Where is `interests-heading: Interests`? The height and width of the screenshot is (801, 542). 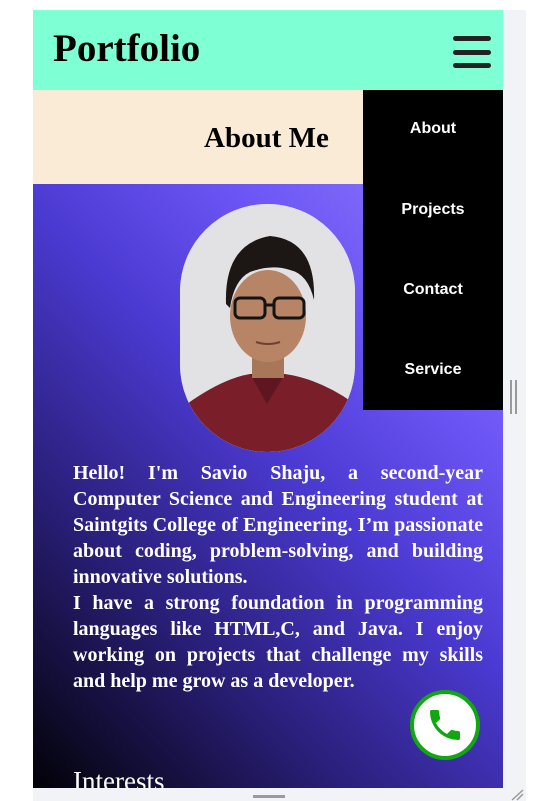
interests-heading: Interests is located at coordinates (119, 777).